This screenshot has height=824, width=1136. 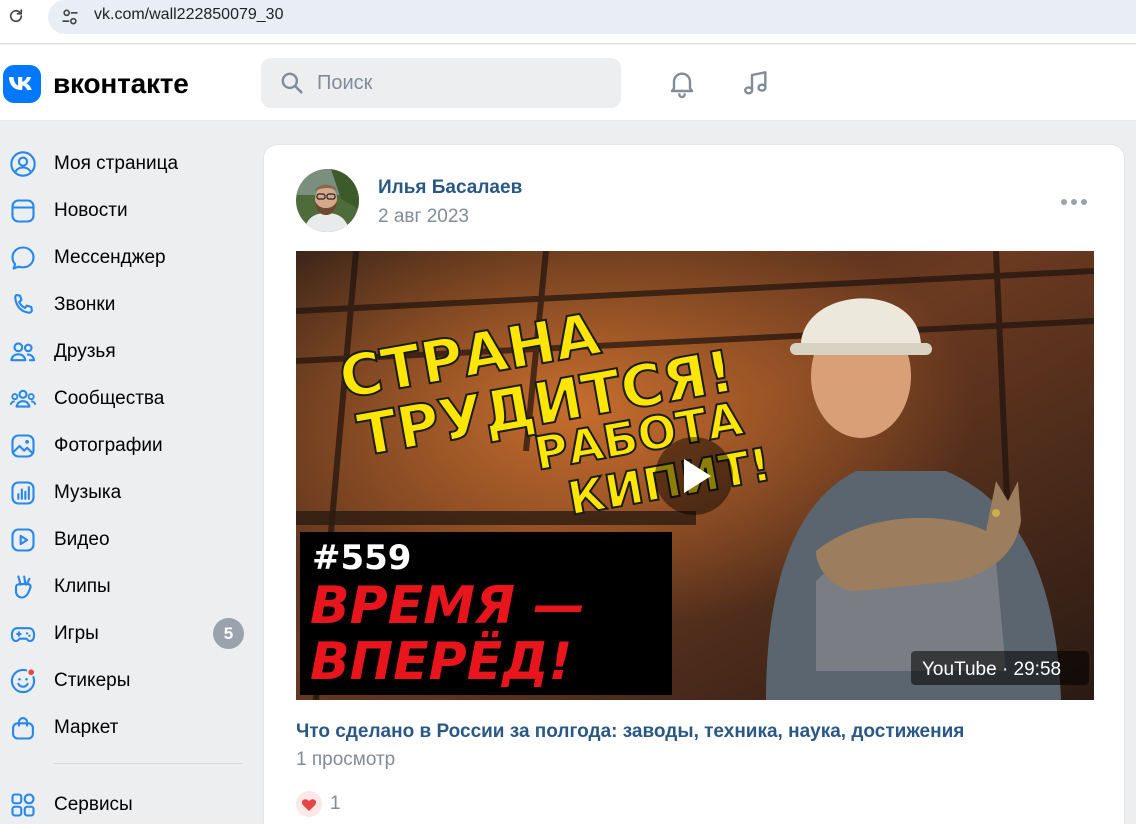 I want to click on news-icon, so click(x=23, y=211).